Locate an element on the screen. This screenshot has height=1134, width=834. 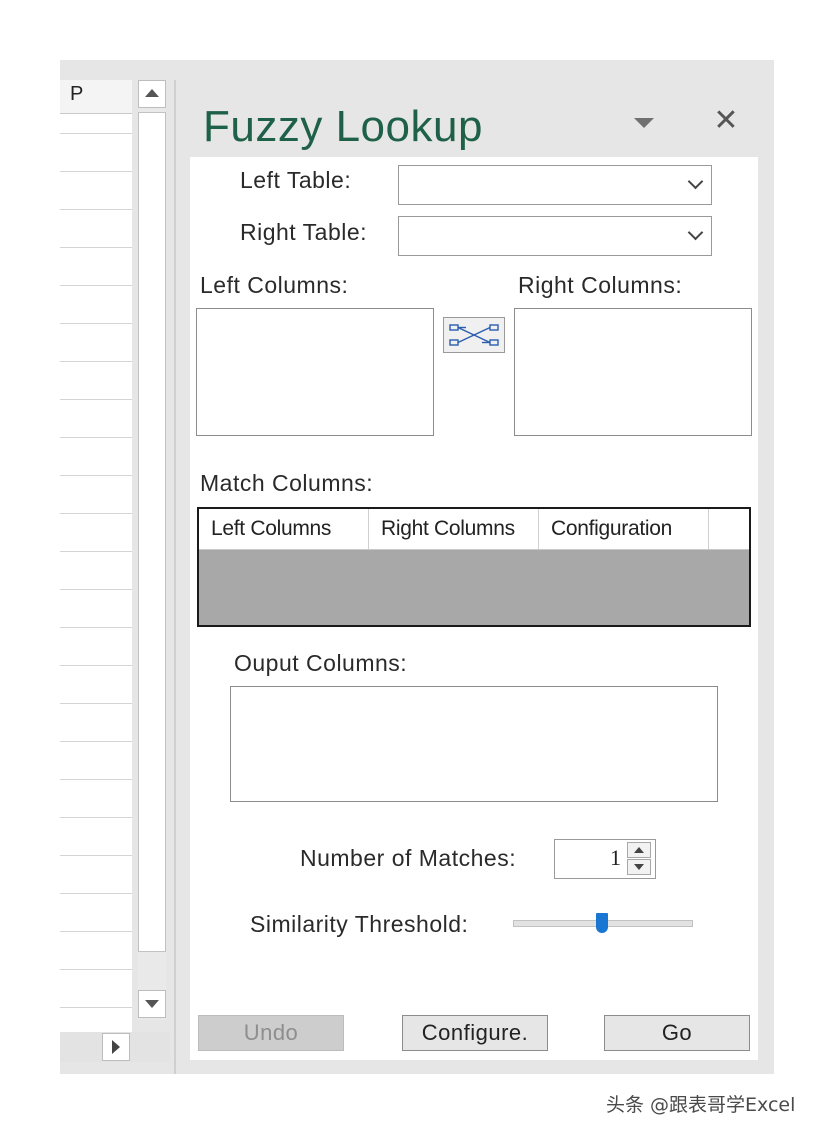
arrow-up-icon is located at coordinates (152, 93).